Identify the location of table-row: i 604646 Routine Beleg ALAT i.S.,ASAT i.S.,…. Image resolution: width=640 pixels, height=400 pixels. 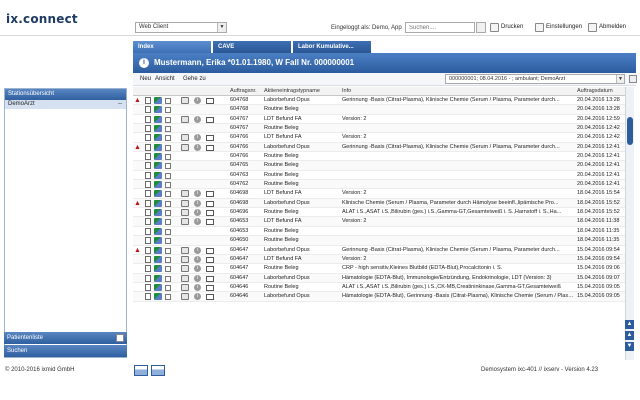
(379, 288).